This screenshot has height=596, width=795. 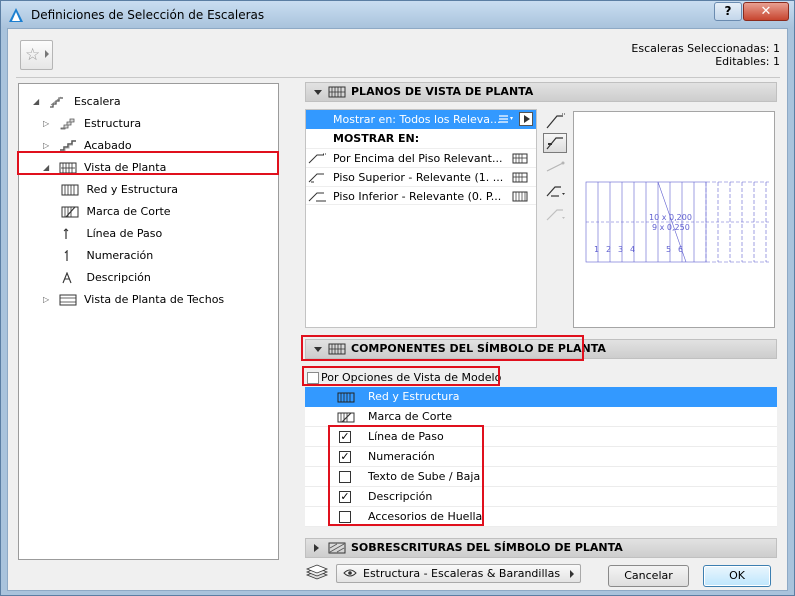 I want to click on tree-item-estructura: ▷ Estructura, so click(x=92, y=124).